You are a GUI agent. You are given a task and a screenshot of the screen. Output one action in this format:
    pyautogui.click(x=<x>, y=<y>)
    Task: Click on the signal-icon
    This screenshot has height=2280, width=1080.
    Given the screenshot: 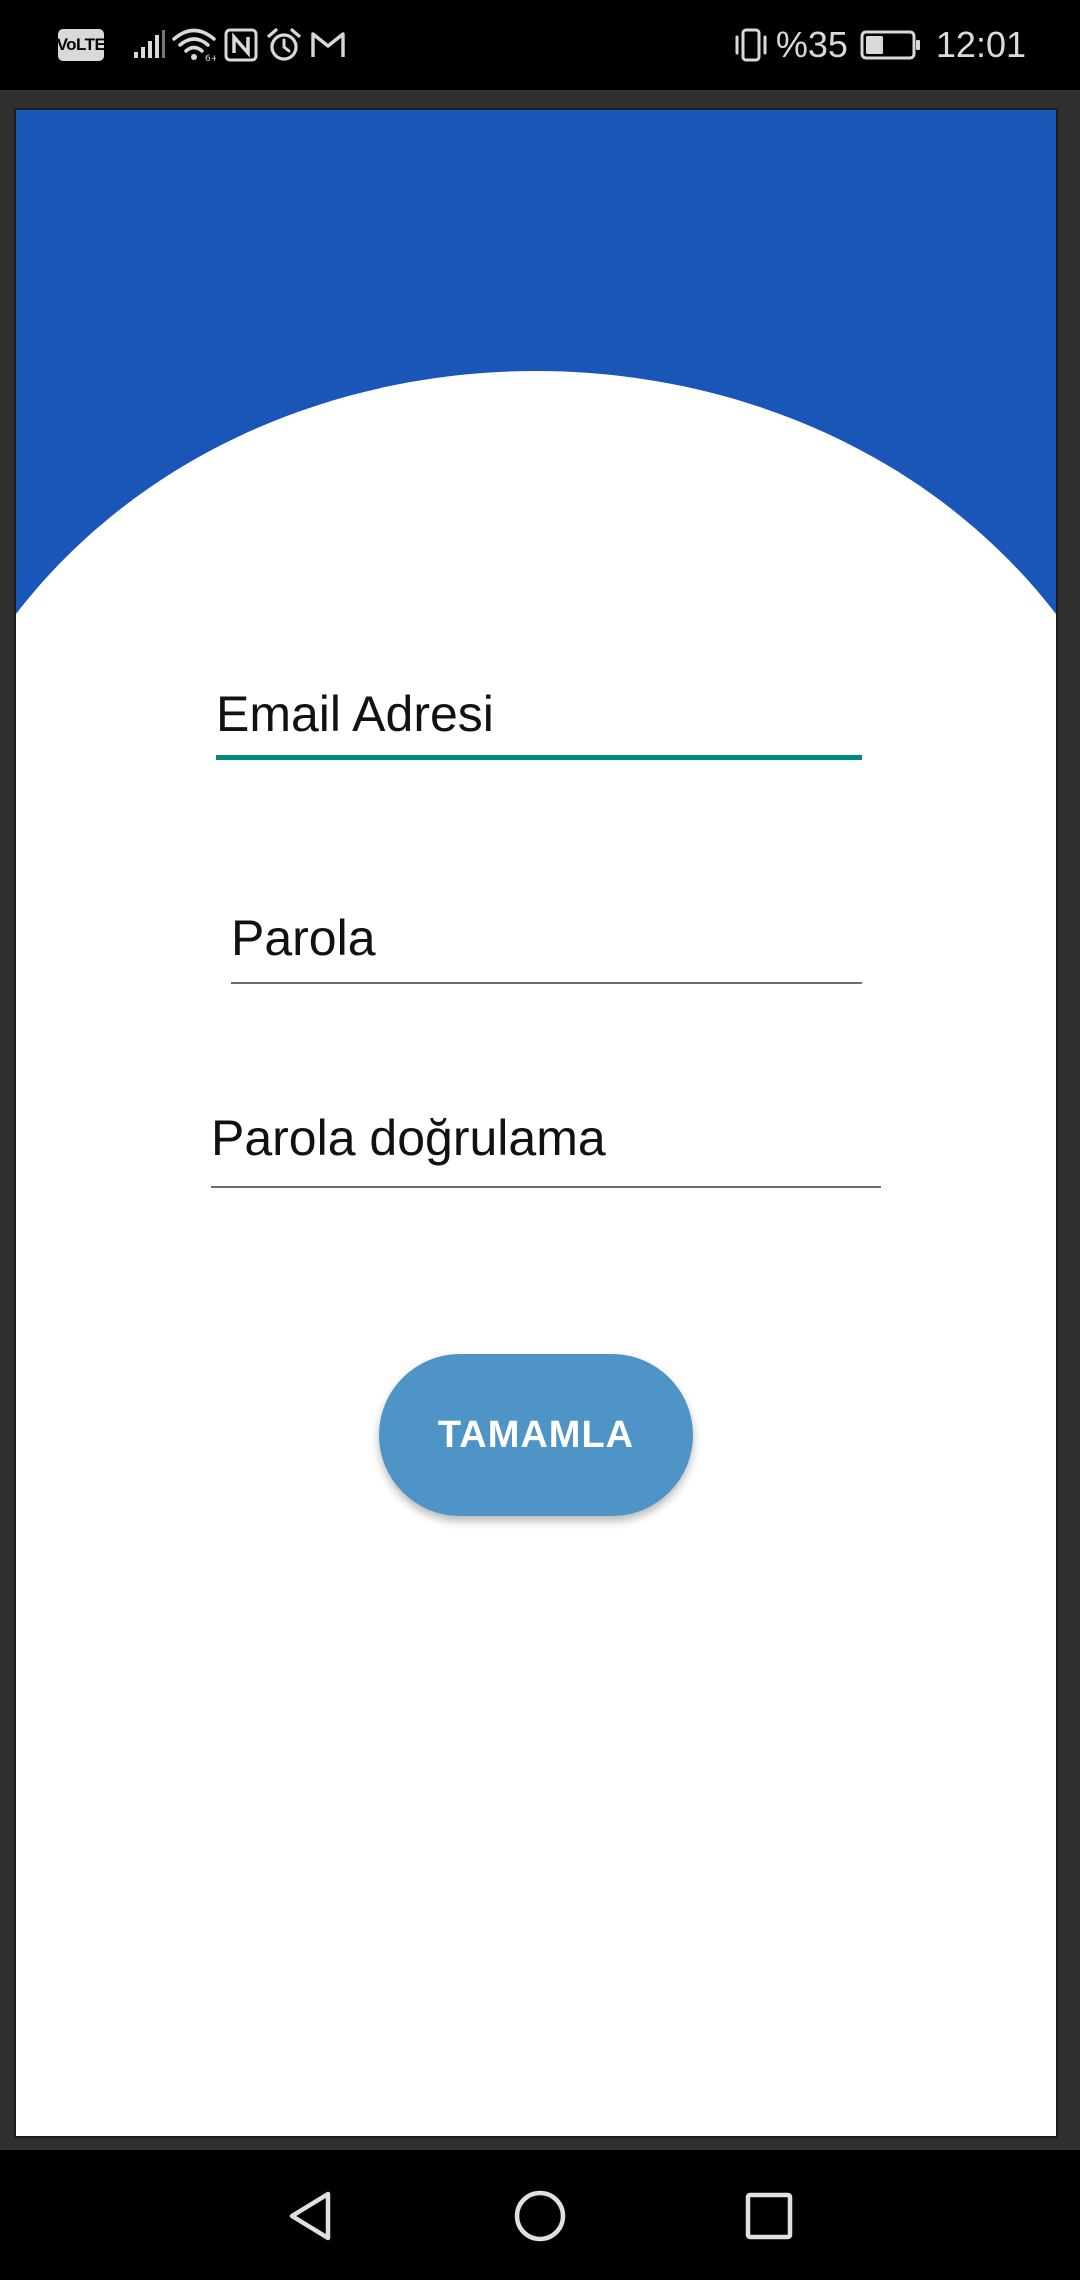 What is the action you would take?
    pyautogui.click(x=149, y=45)
    